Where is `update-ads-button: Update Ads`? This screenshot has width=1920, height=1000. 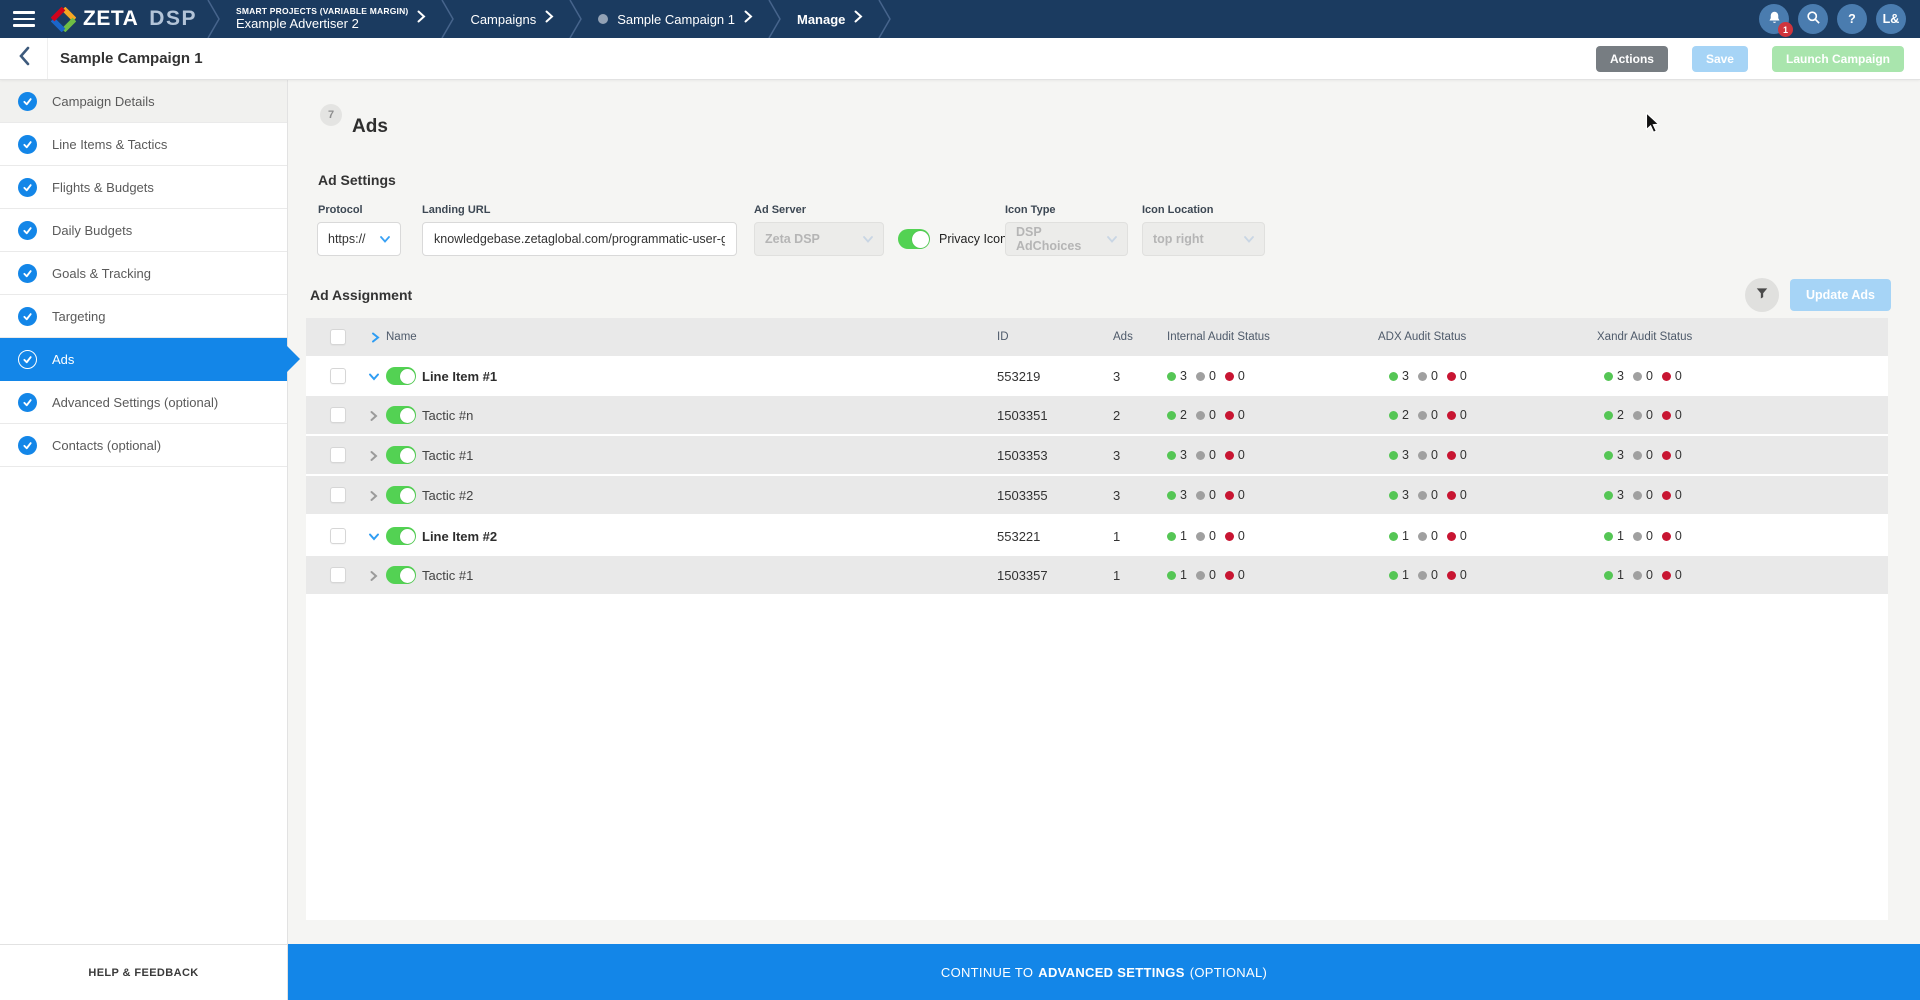 update-ads-button: Update Ads is located at coordinates (1840, 295).